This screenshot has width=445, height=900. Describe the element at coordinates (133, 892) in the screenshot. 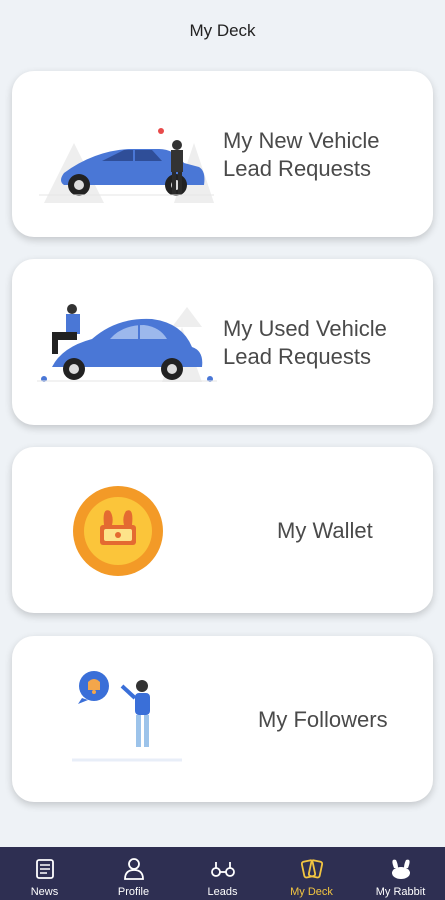

I see `nav-label: Profile` at that location.